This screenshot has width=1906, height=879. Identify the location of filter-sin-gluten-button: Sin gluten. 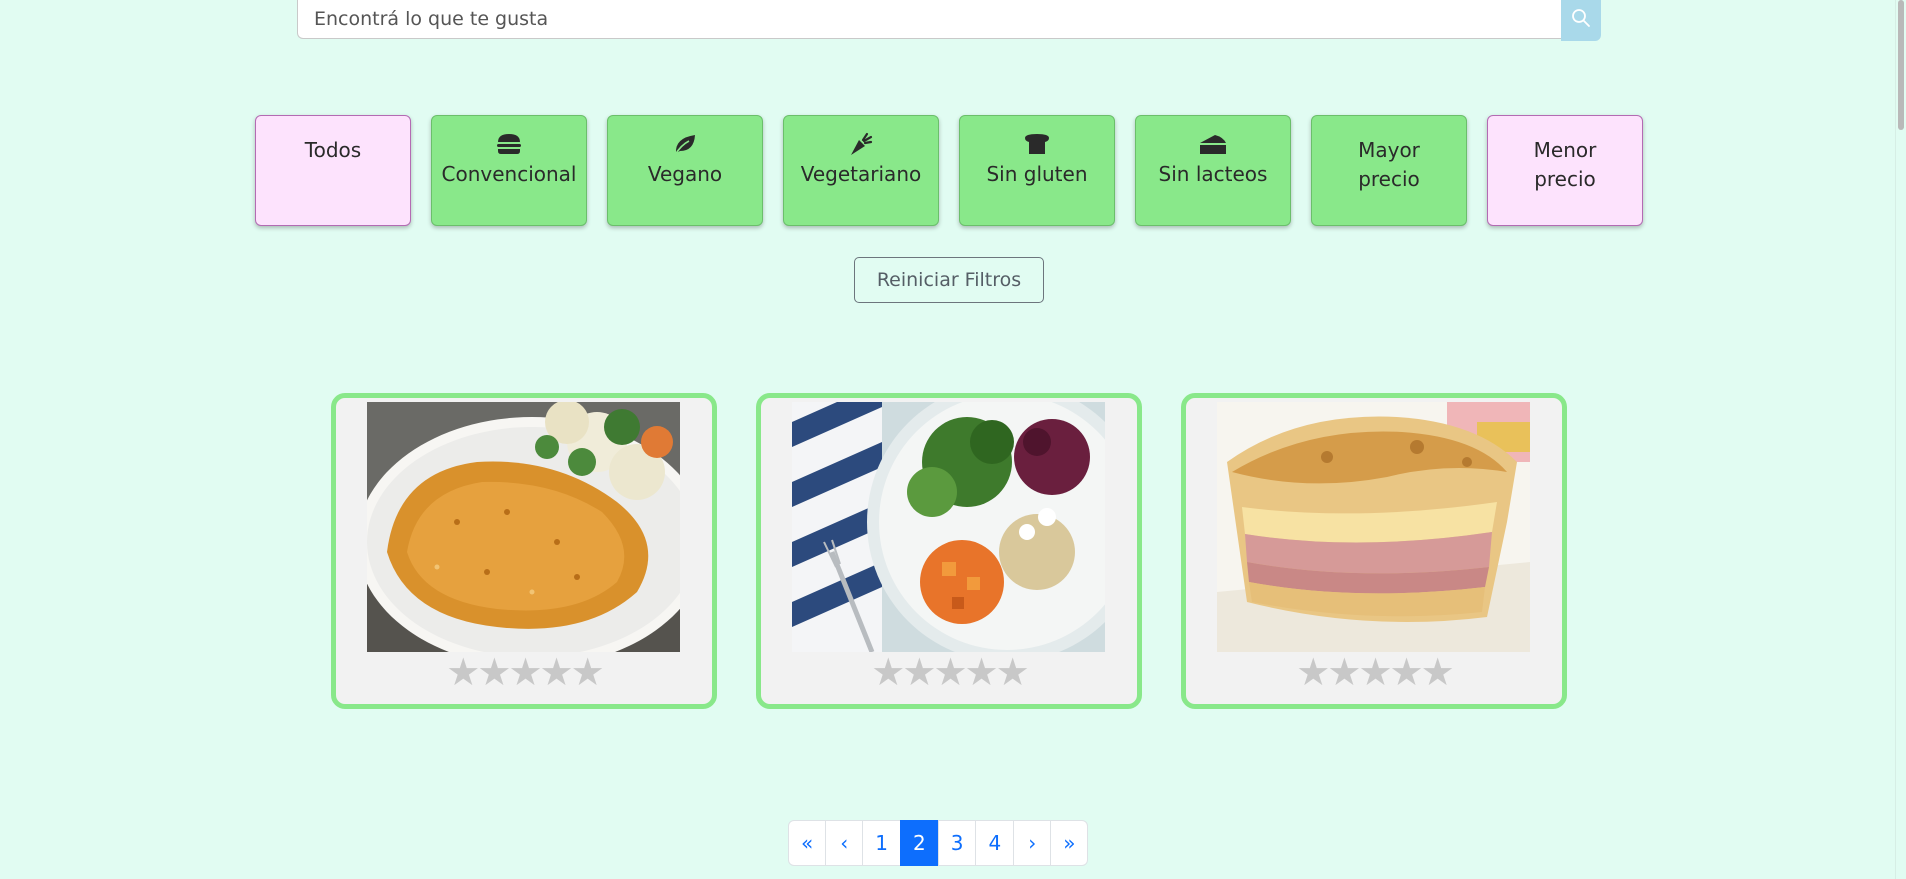
(1037, 170).